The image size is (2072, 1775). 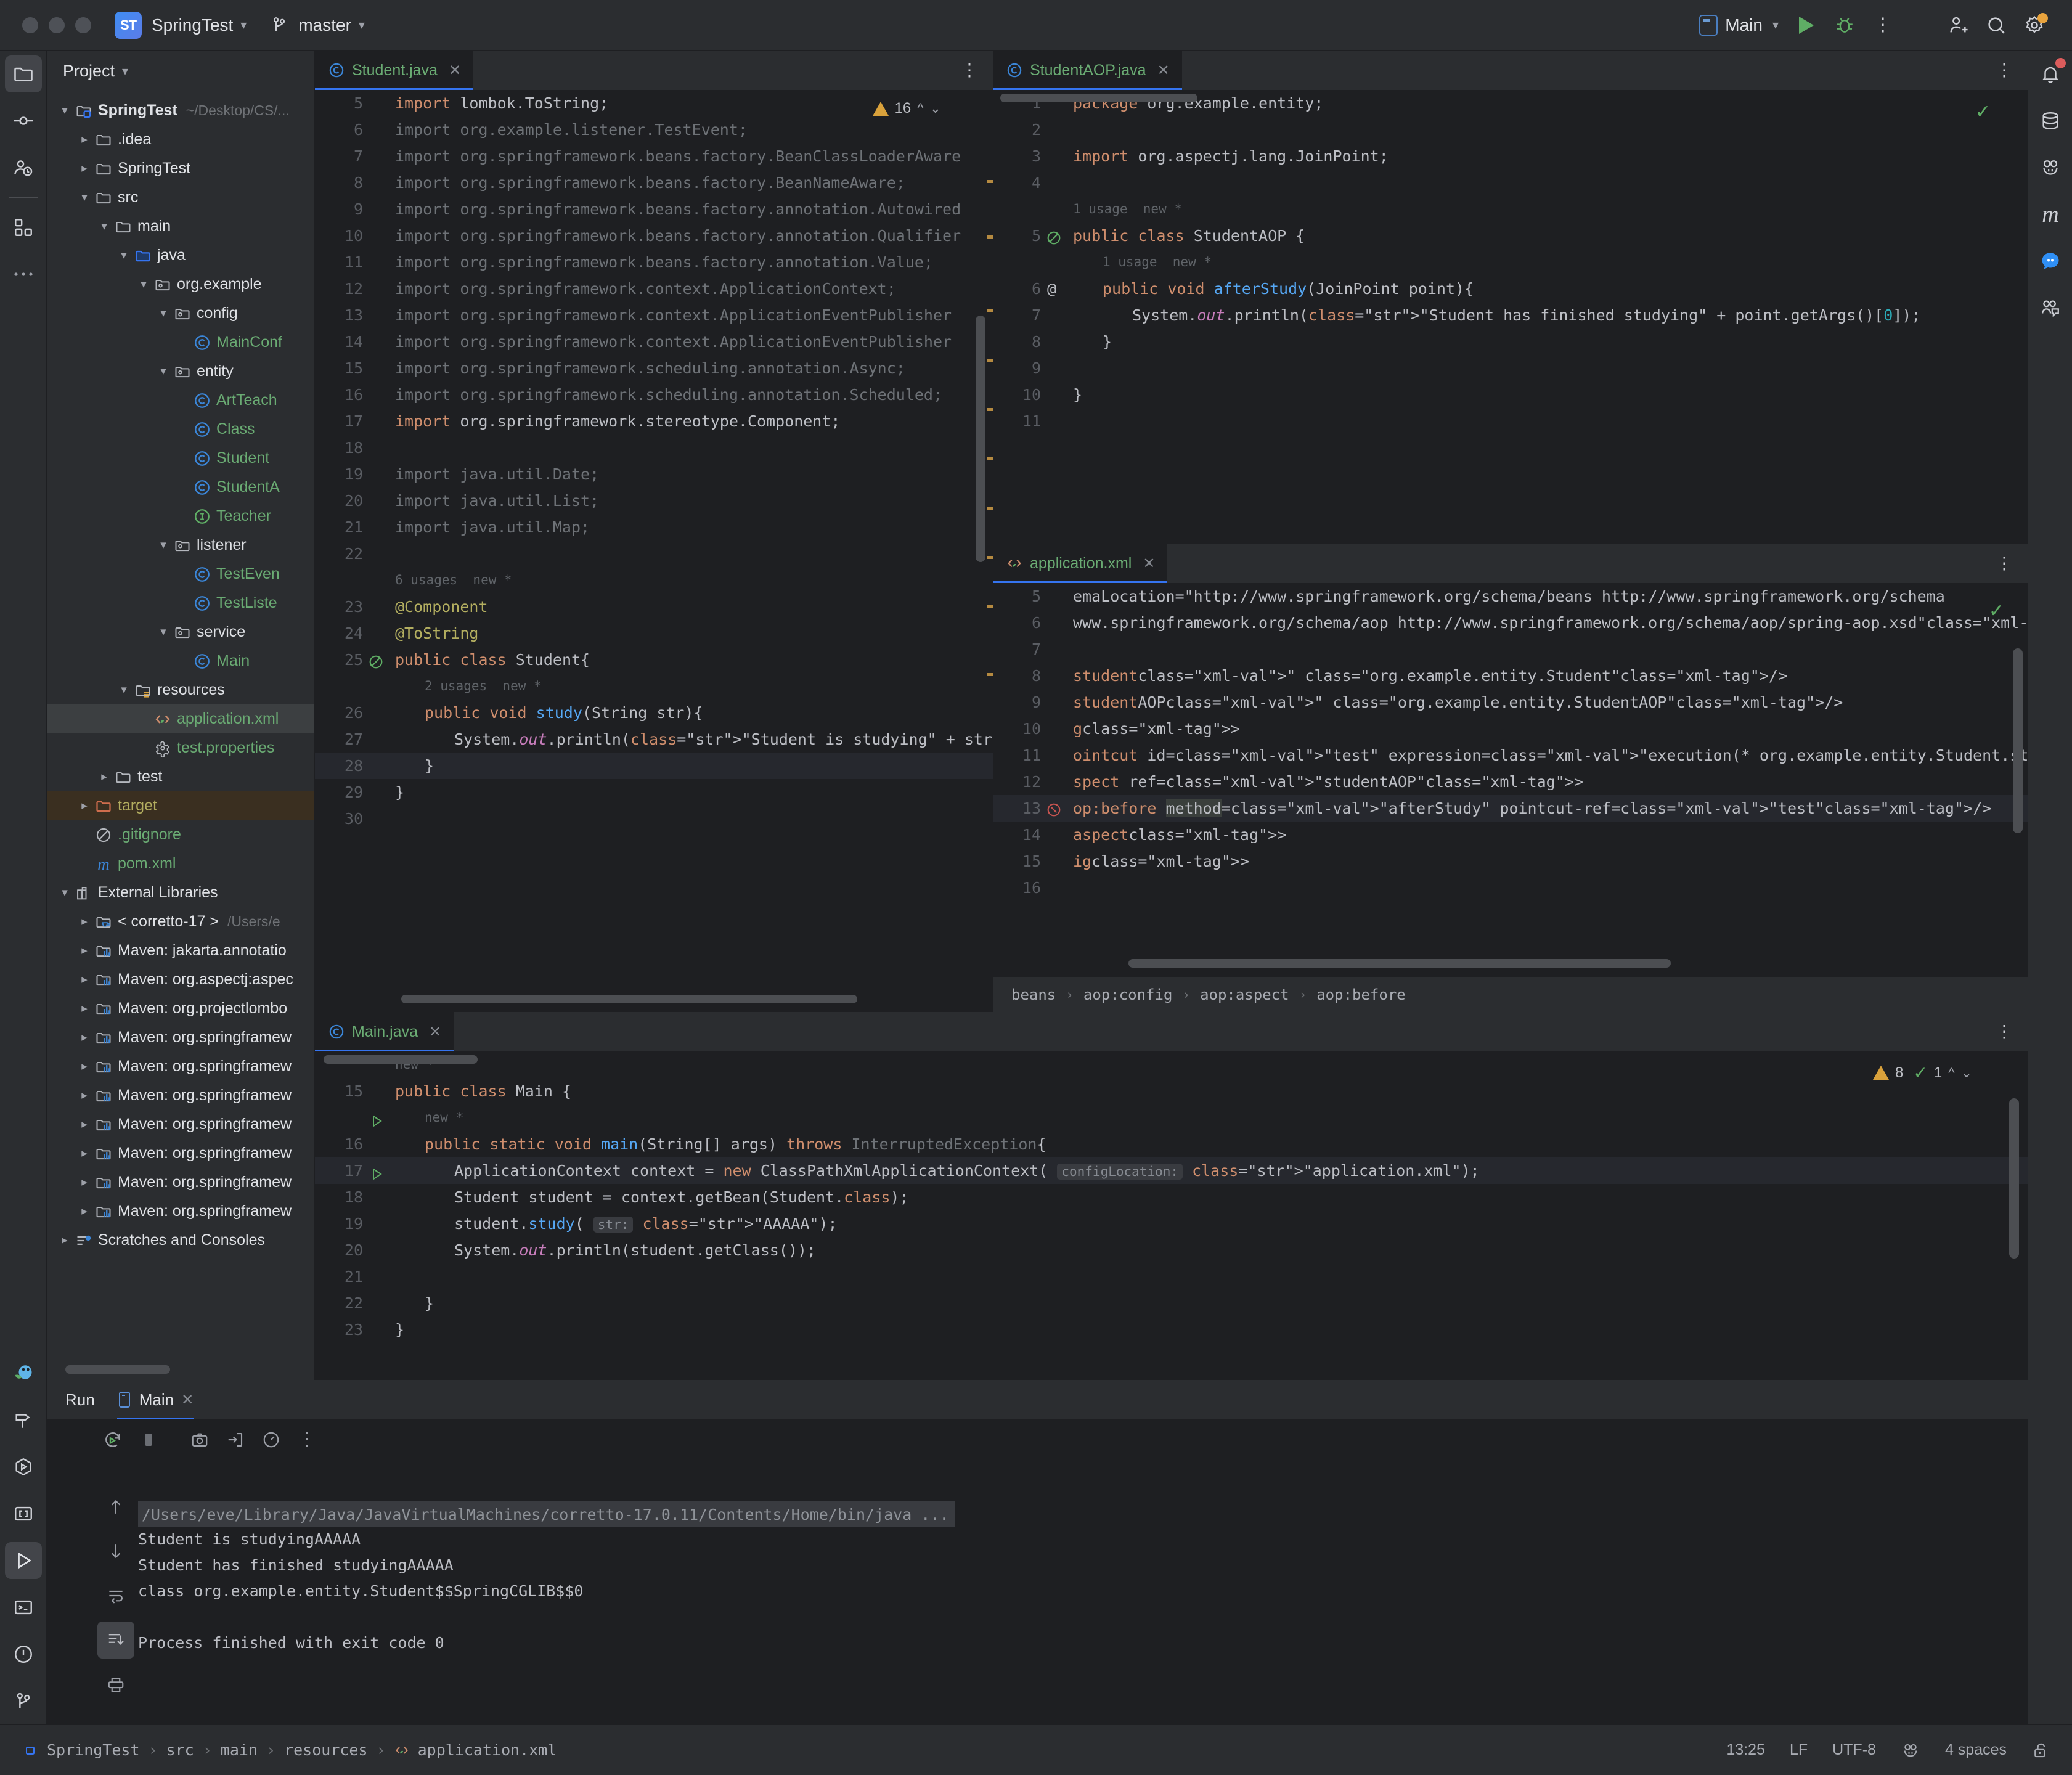 I want to click on tab-studentaop-java: StudentAOP.java ✕, so click(x=1087, y=70).